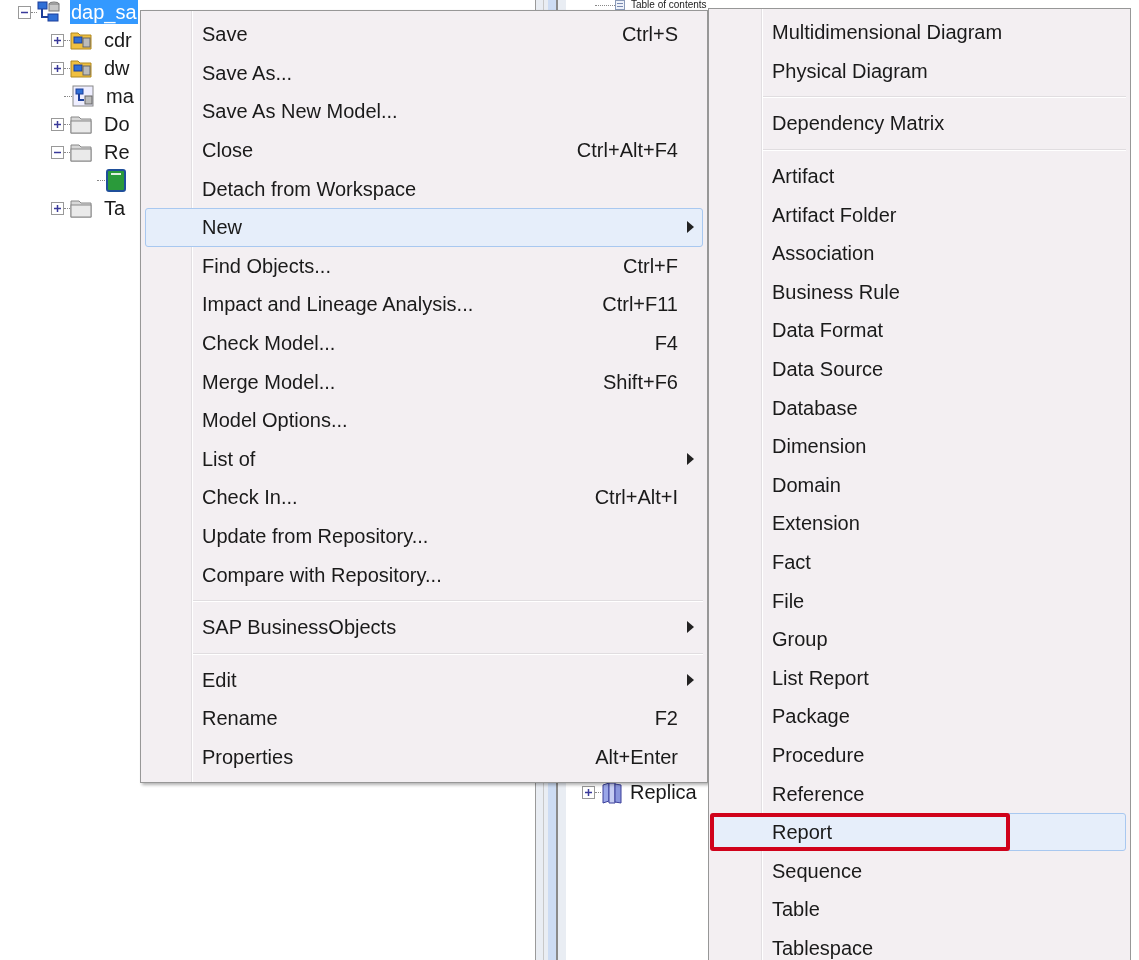 The height and width of the screenshot is (960, 1139). I want to click on menu-item: Physical Diagram, so click(919, 71).